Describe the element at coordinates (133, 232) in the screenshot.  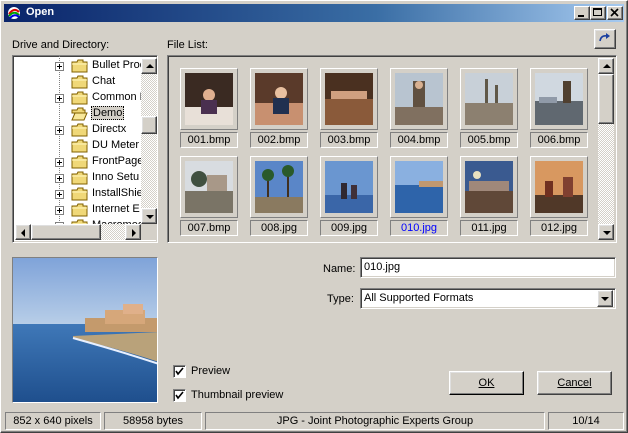
I see `tree-scroll-right-button` at that location.